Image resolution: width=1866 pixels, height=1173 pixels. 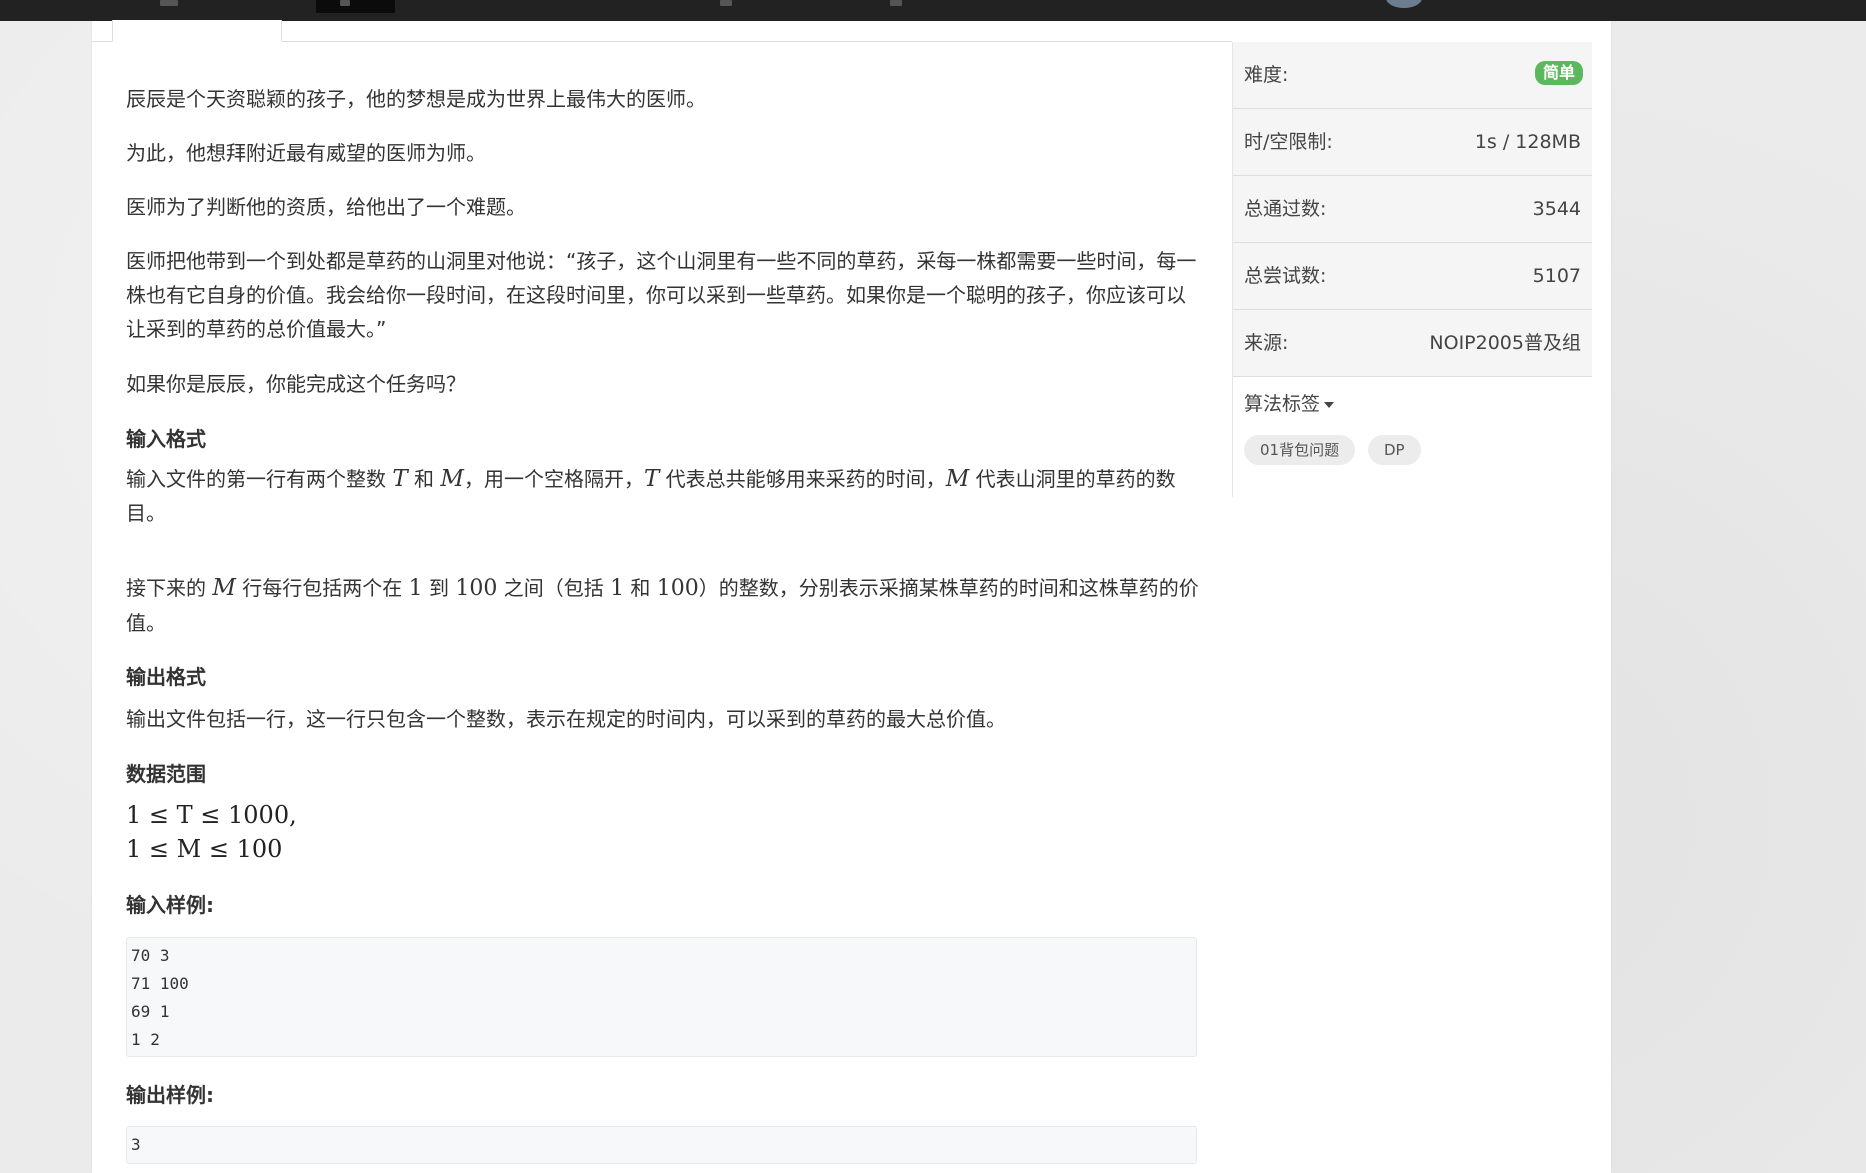 I want to click on nav-active-item, so click(x=355, y=6).